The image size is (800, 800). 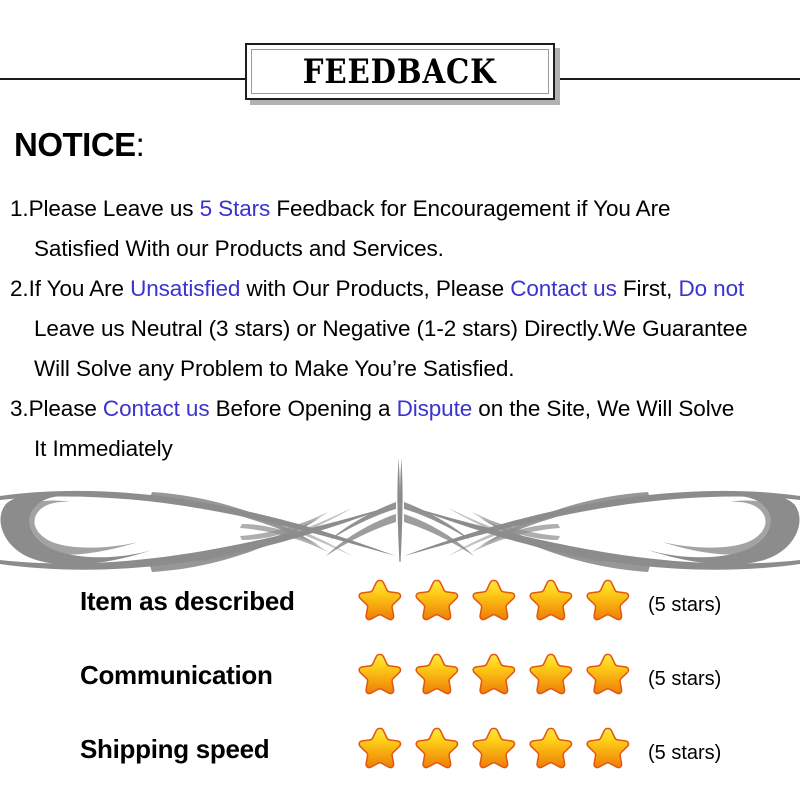 What do you see at coordinates (175, 749) in the screenshot?
I see `rating-label: Shipping speed` at bounding box center [175, 749].